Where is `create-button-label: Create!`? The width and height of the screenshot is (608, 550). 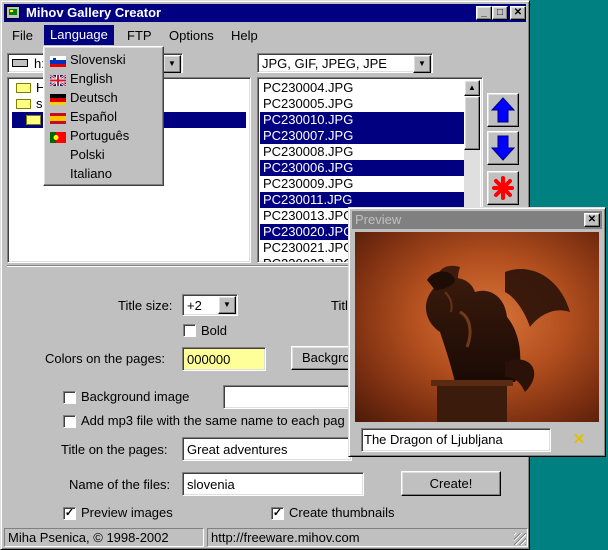 create-button-label: Create! is located at coordinates (451, 483).